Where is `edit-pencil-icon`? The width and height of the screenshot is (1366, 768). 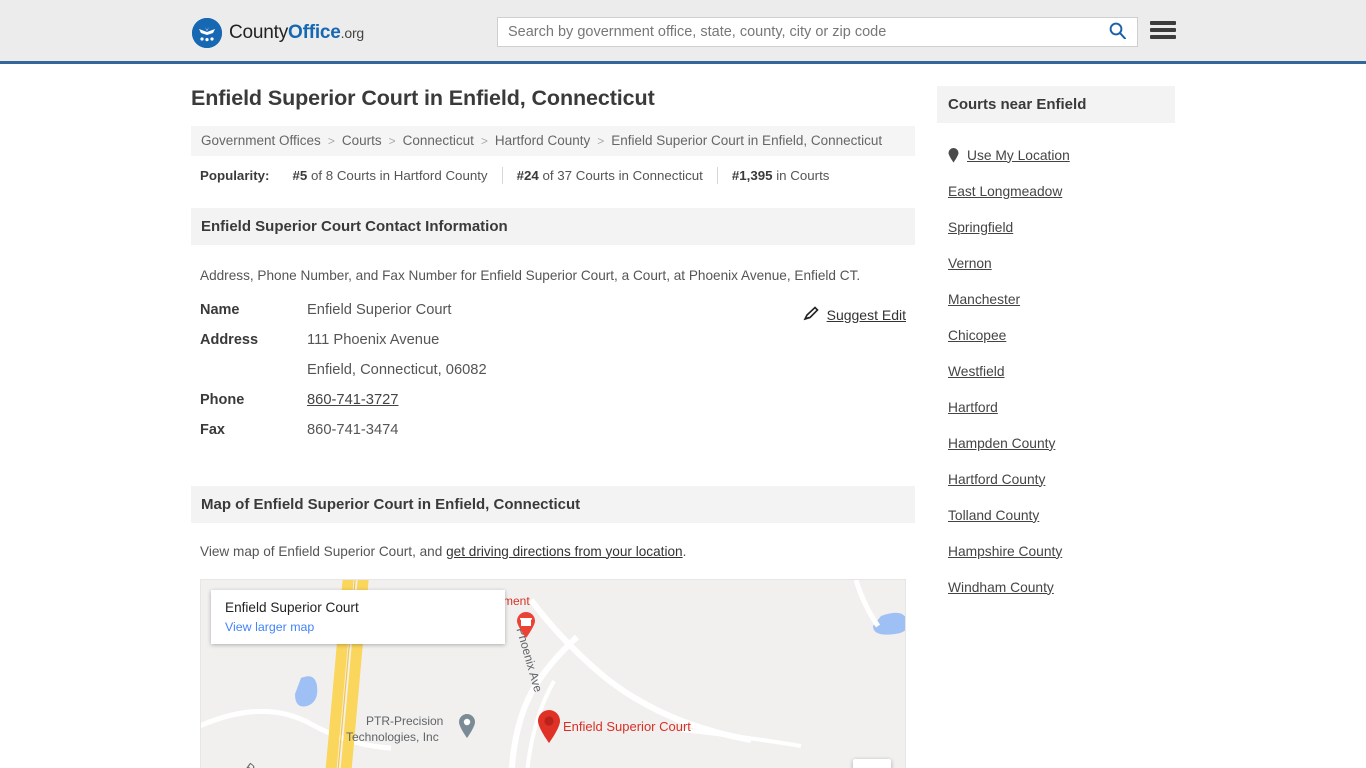 edit-pencil-icon is located at coordinates (811, 315).